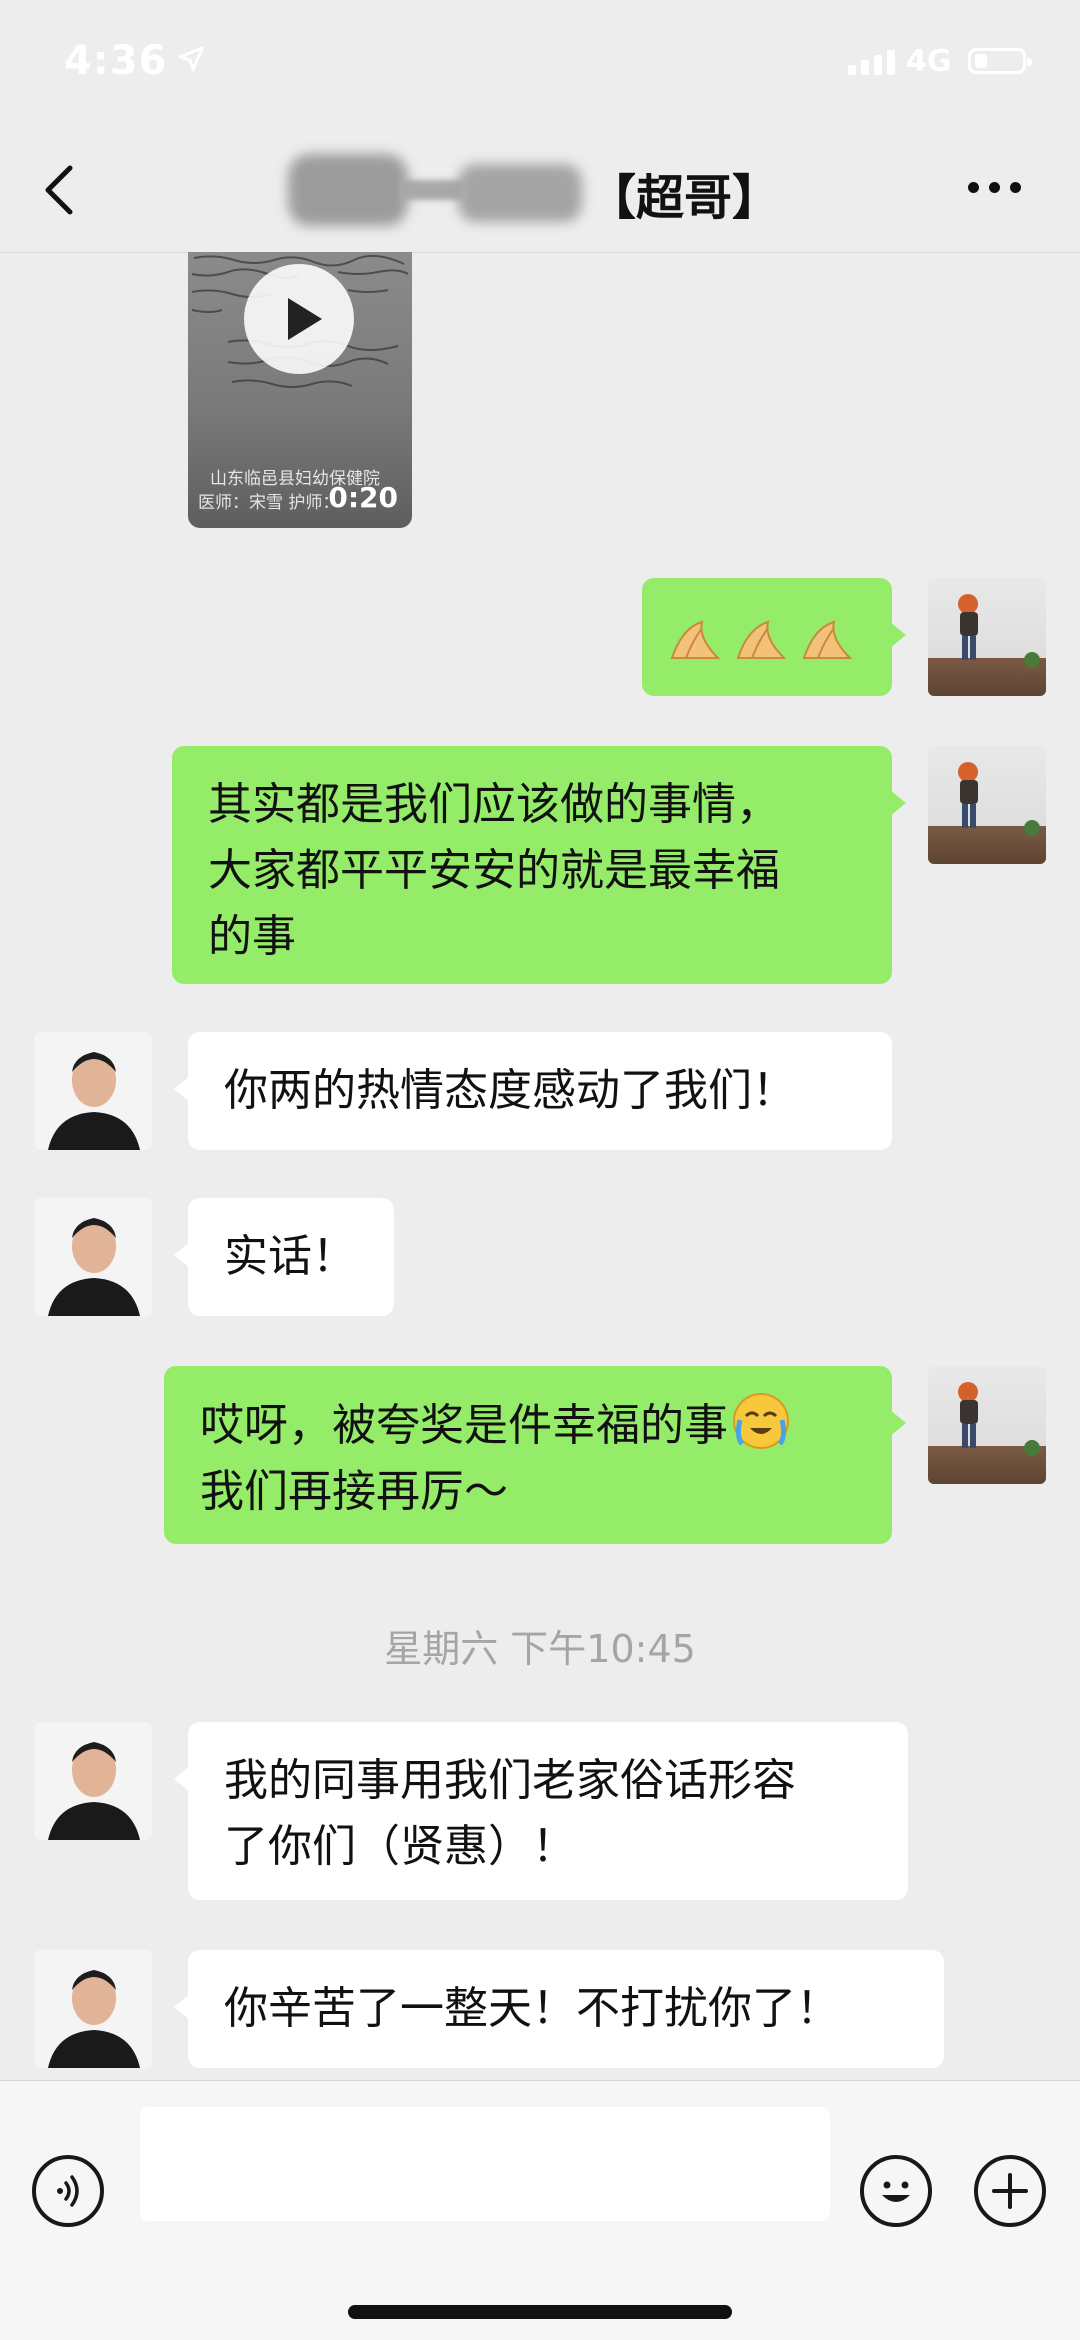 The width and height of the screenshot is (1080, 2340). Describe the element at coordinates (62, 190) in the screenshot. I see `back-button` at that location.